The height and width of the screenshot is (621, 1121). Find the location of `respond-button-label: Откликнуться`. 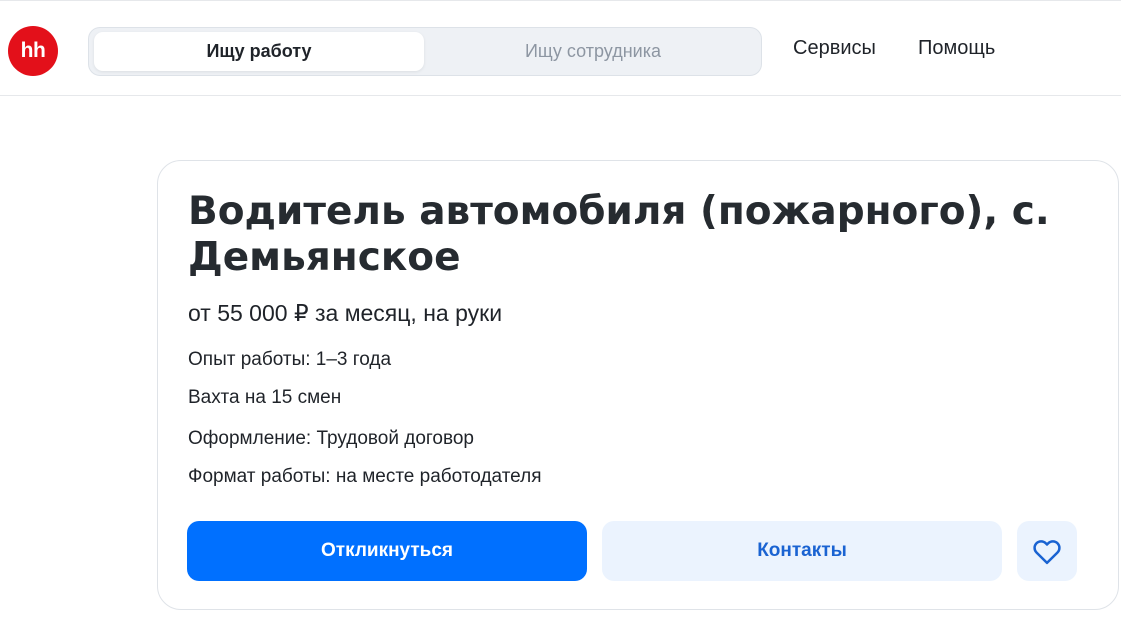

respond-button-label: Откликнуться is located at coordinates (387, 550).